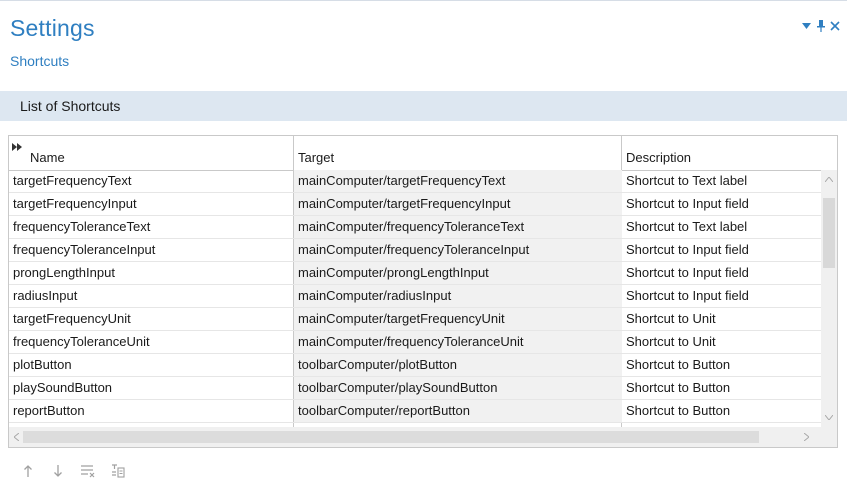 The width and height of the screenshot is (847, 488). Describe the element at coordinates (151, 227) in the screenshot. I see `cell-name: frequencyToleranceText` at that location.